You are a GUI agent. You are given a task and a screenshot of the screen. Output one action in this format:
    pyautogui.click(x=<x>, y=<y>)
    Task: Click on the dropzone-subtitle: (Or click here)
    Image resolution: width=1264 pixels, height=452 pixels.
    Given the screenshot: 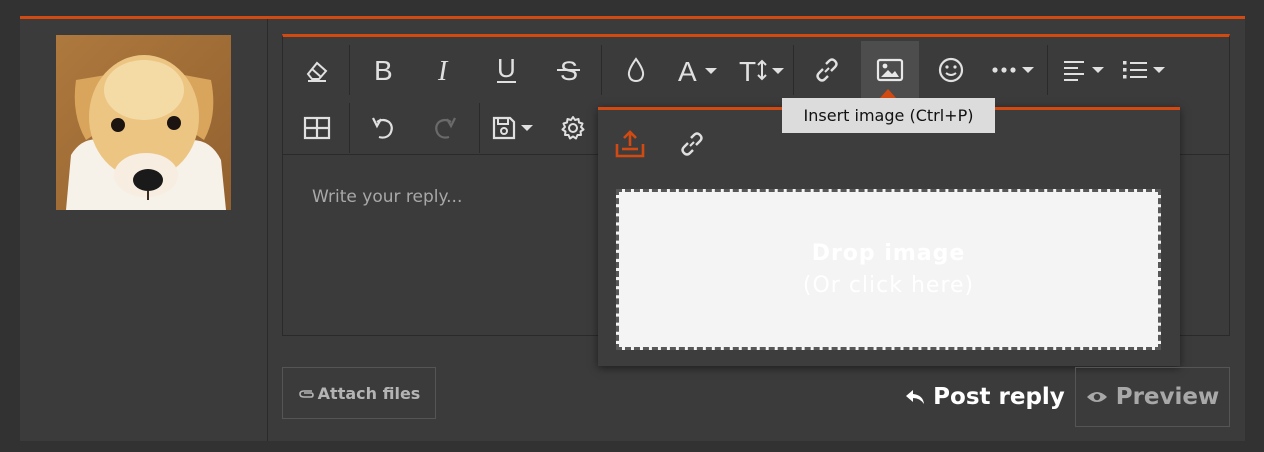 What is the action you would take?
    pyautogui.click(x=888, y=285)
    